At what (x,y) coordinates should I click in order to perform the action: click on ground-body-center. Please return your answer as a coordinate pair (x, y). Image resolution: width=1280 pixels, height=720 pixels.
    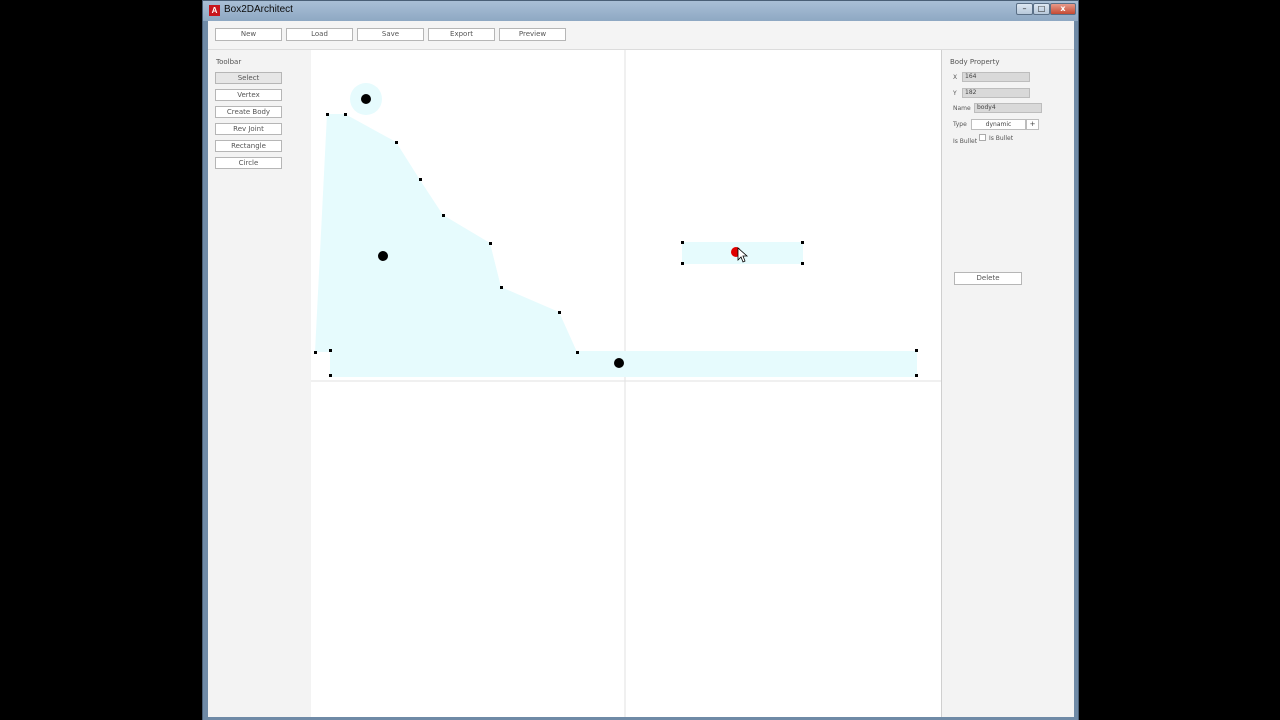
    Looking at the image, I should click on (619, 363).